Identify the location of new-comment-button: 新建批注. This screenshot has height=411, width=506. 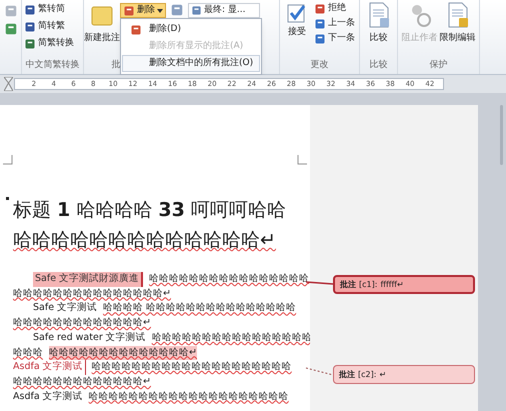
(102, 23).